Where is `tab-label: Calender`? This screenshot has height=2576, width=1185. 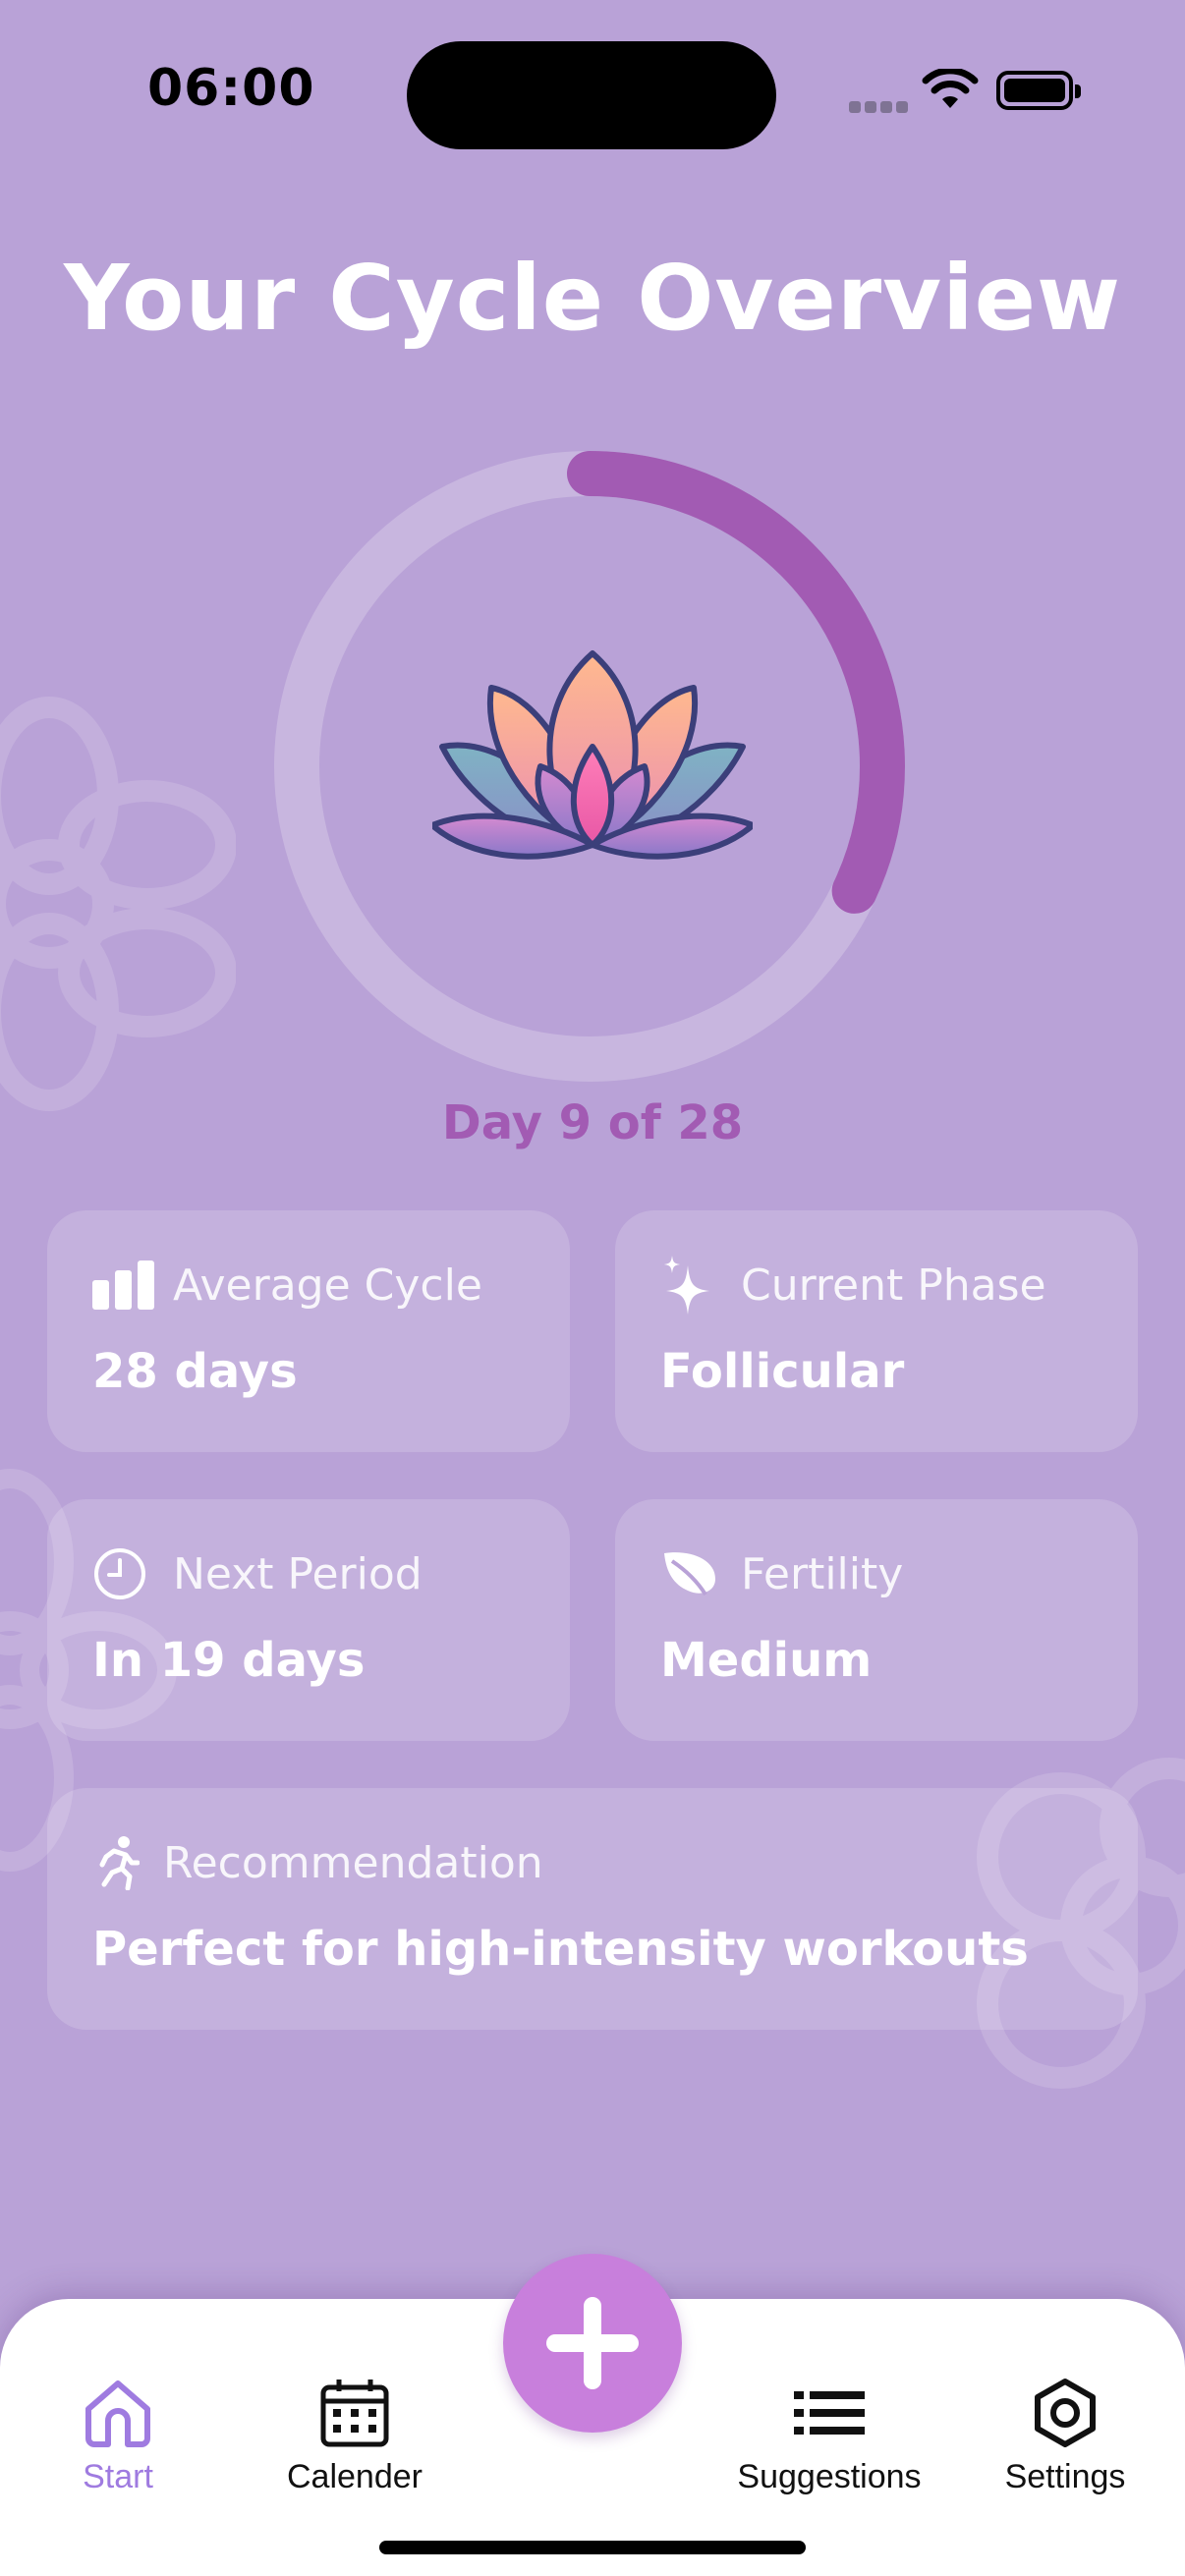 tab-label: Calender is located at coordinates (355, 2476).